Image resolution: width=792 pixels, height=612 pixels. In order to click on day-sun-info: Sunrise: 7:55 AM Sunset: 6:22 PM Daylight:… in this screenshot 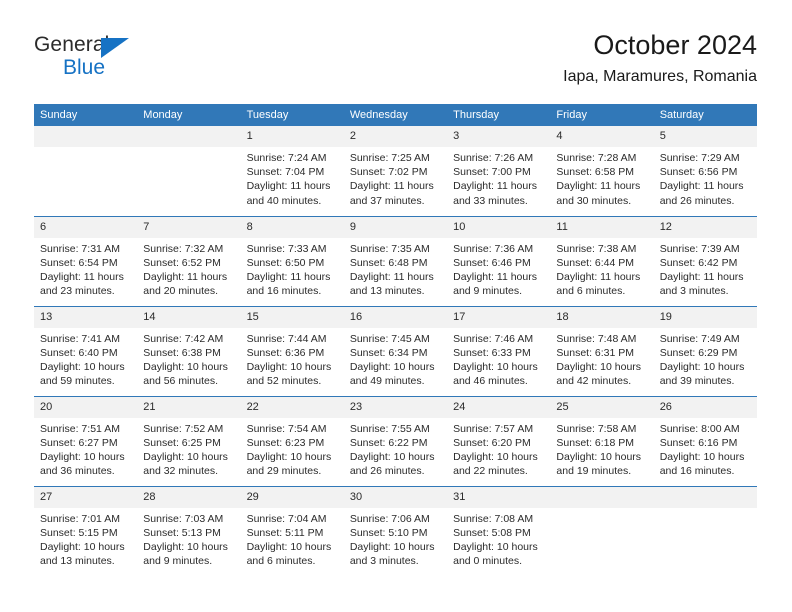, I will do `click(395, 448)`.